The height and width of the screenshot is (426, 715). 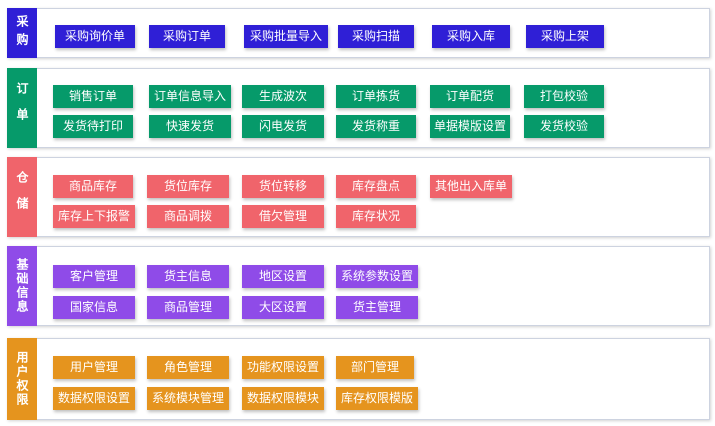 I want to click on user-permission-button: 系统模块管理, so click(x=188, y=398).